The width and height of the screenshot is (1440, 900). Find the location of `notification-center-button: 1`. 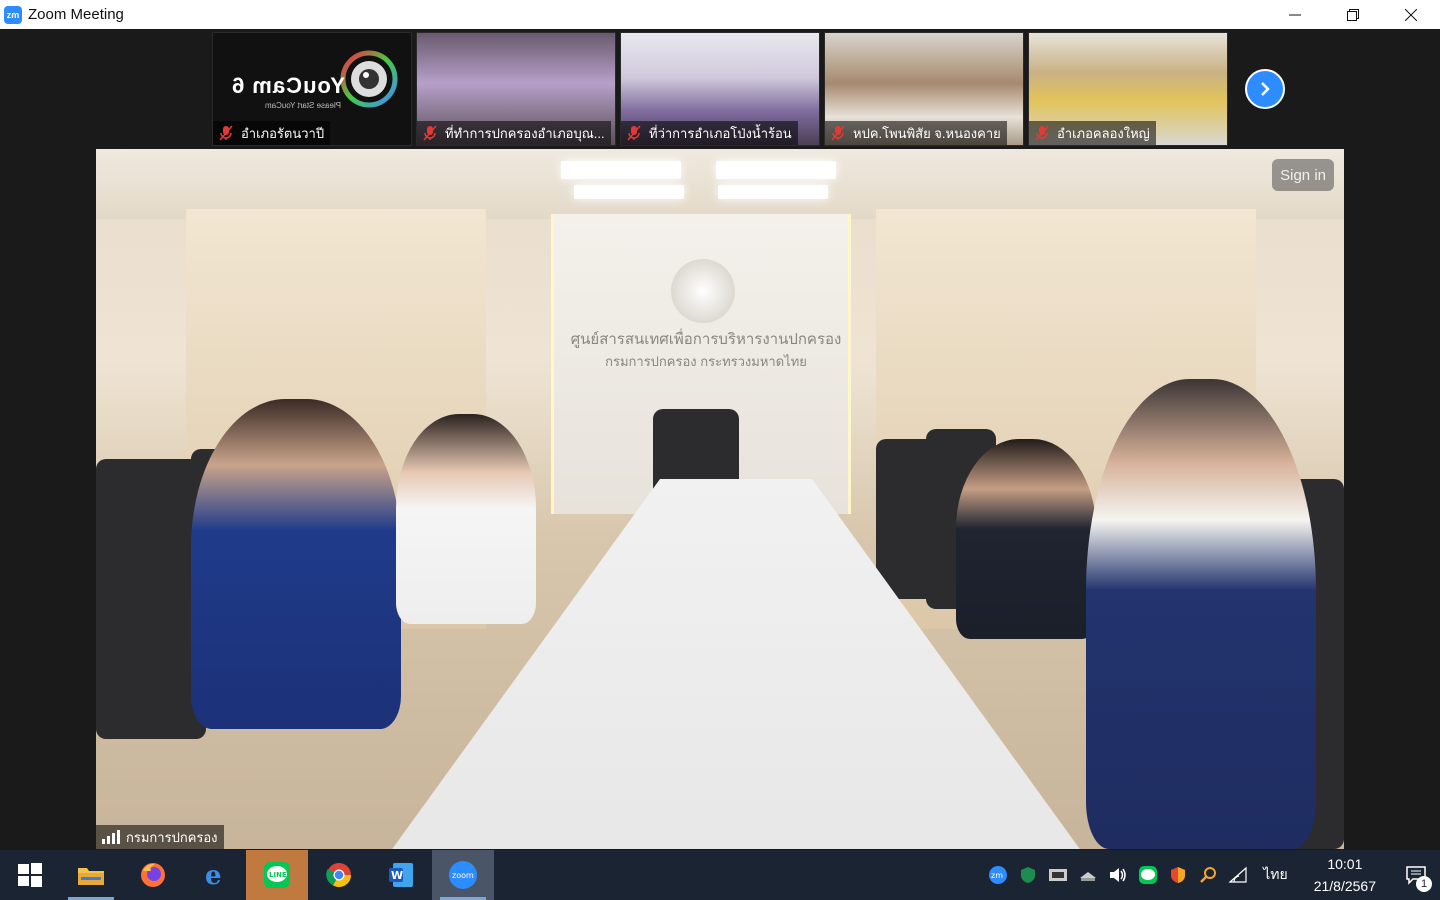

notification-center-button: 1 is located at coordinates (1416, 875).